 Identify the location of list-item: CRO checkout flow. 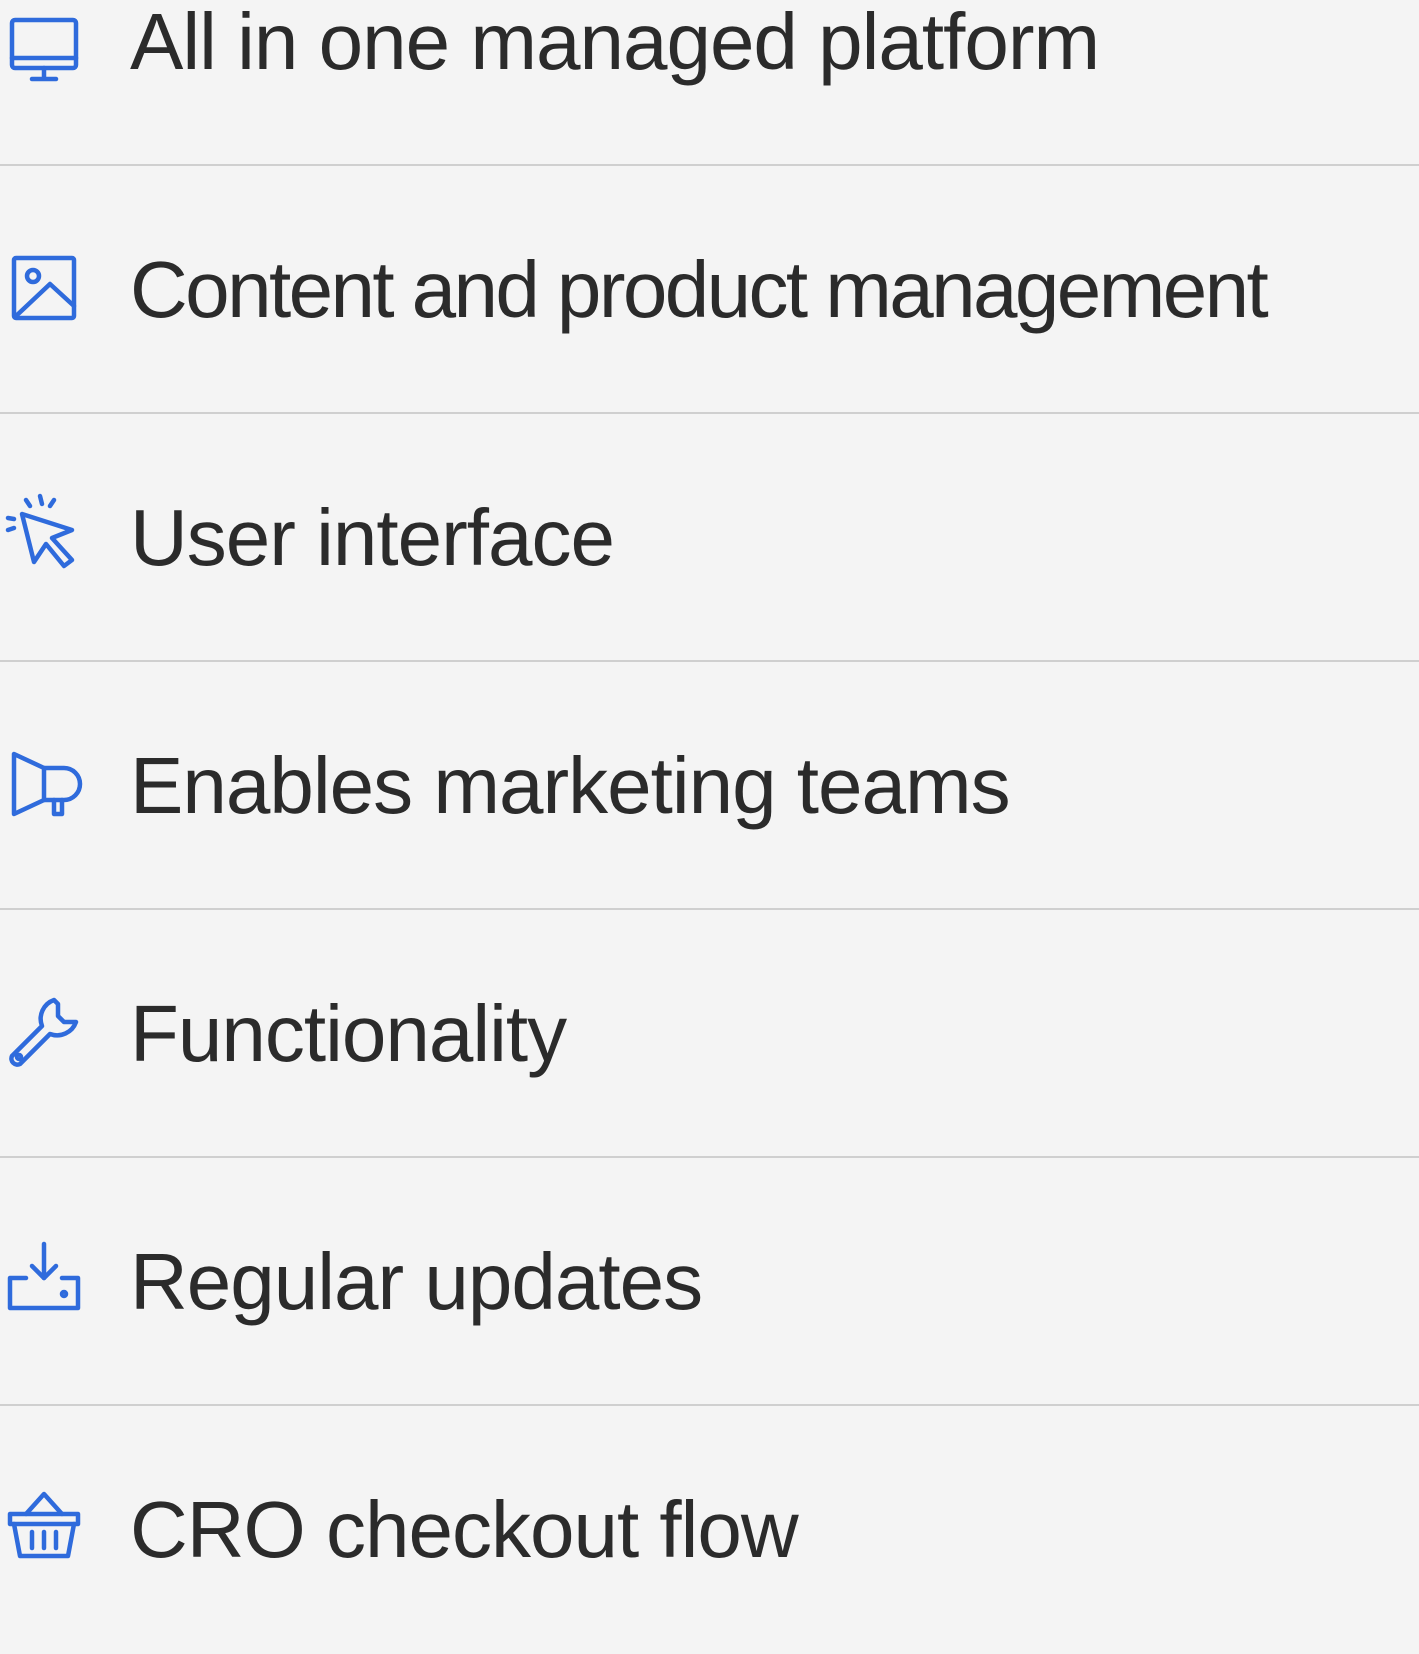
(709, 1530).